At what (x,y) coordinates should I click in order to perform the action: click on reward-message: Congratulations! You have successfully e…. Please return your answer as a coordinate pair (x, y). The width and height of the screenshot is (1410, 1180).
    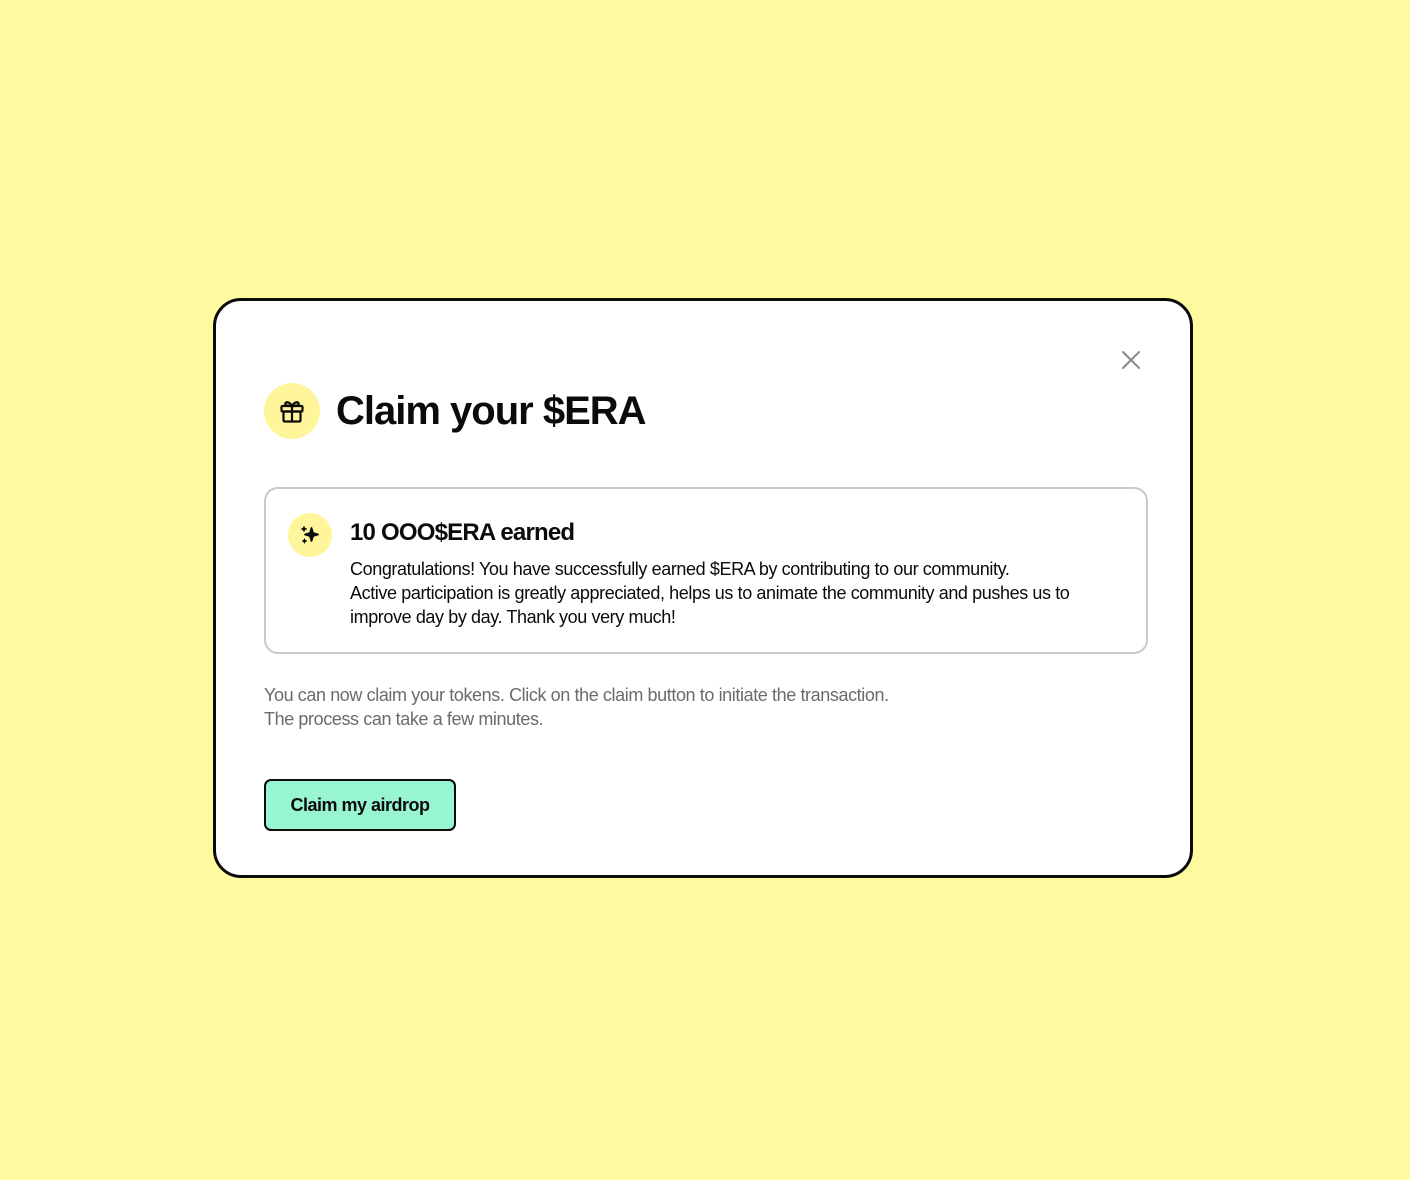
    Looking at the image, I should click on (740, 593).